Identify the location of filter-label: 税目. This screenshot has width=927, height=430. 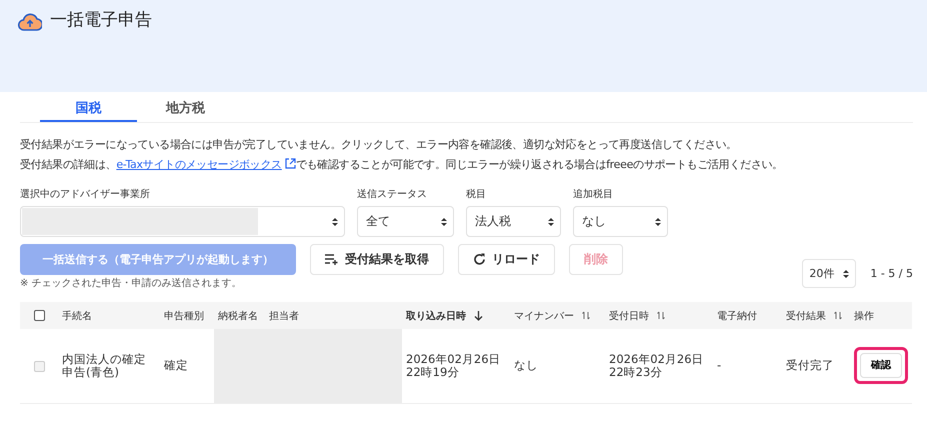
(476, 194).